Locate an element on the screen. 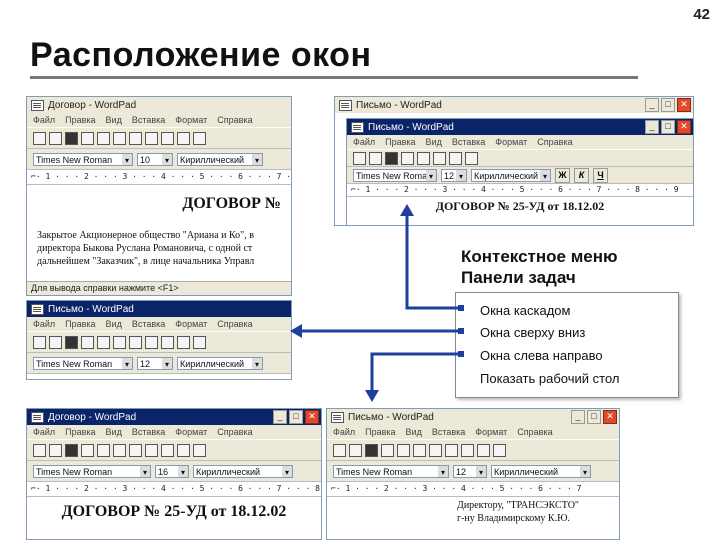 The width and height of the screenshot is (720, 540). bullet-tile-horizontal is located at coordinates (461, 331).